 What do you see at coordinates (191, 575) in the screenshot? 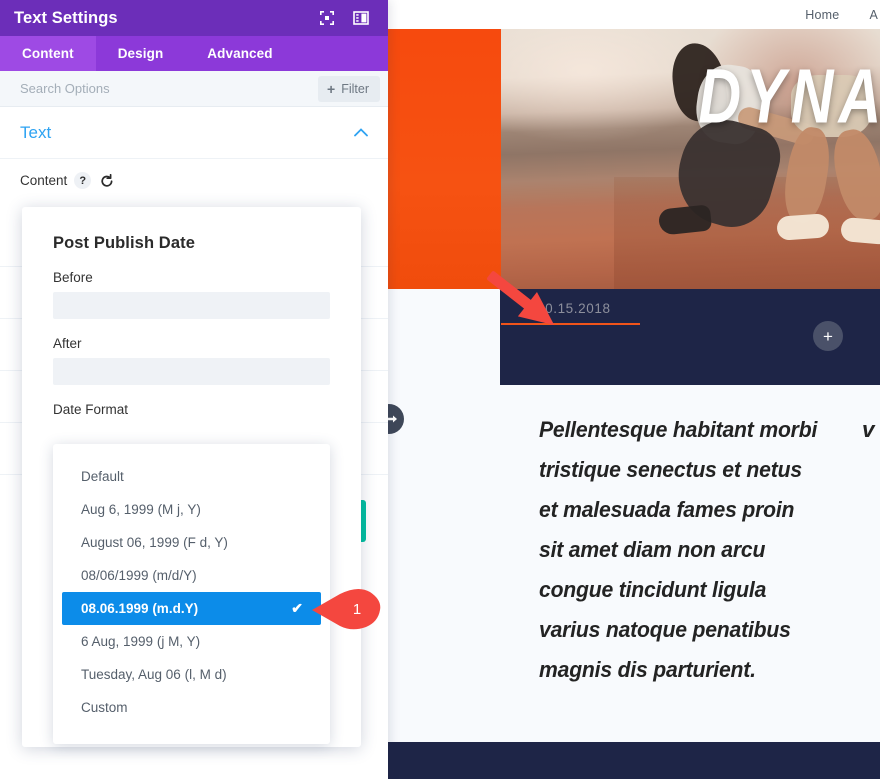
I see `dropdown-option-mdy-slash: 08/06/1999 (m/d/Y)` at bounding box center [191, 575].